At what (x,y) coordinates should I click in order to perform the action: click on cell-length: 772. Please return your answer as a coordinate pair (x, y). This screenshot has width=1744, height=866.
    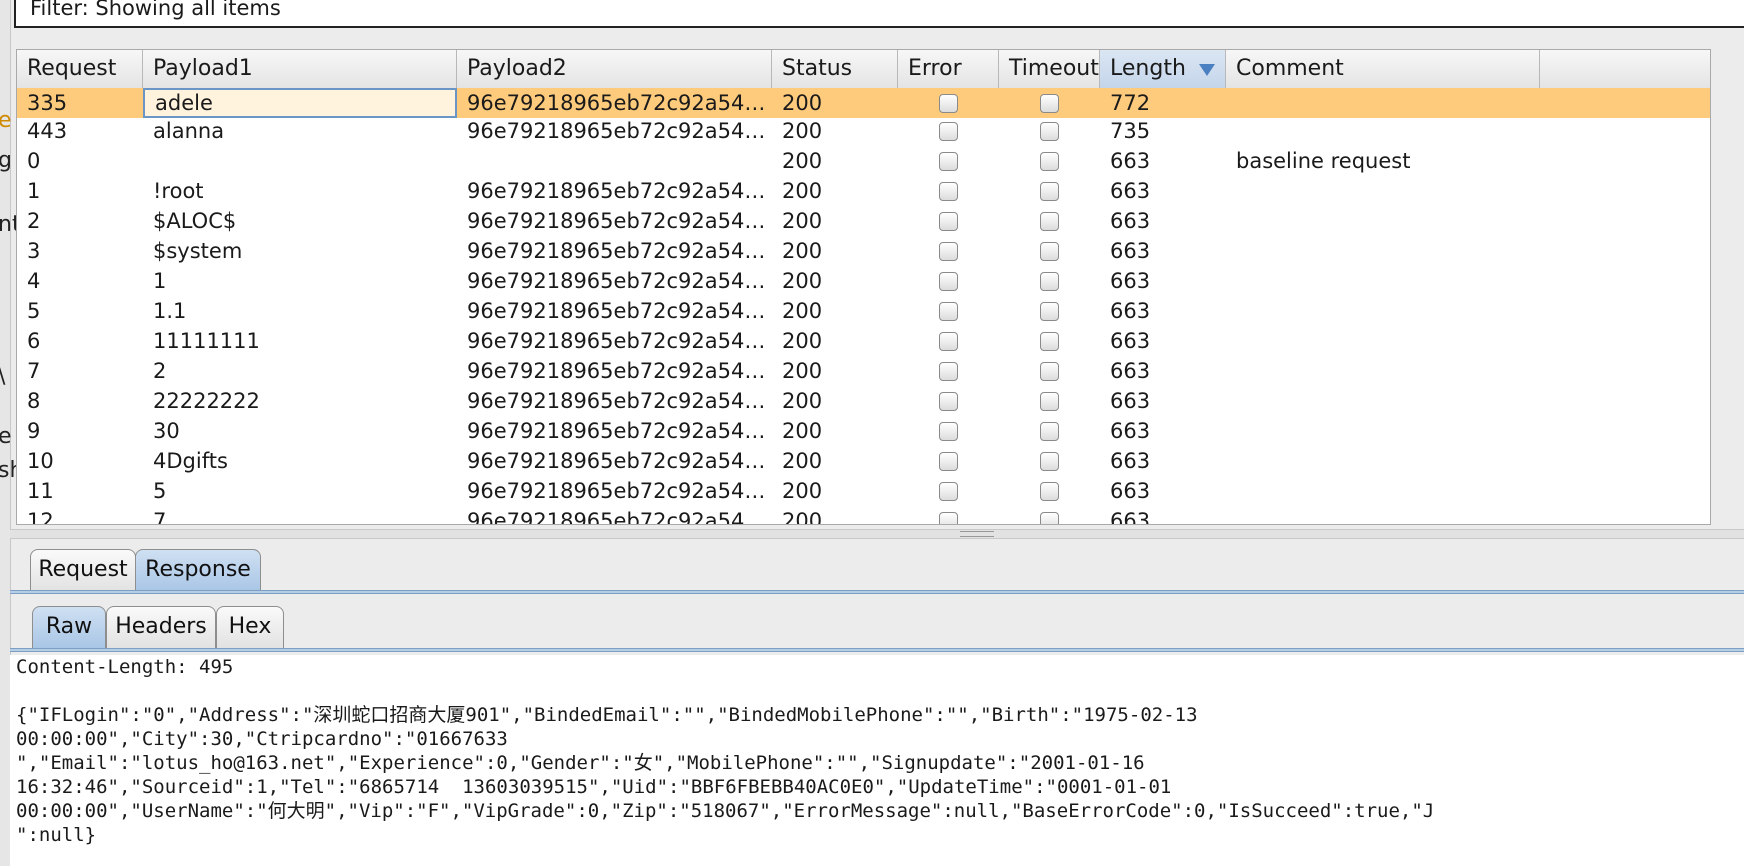
    Looking at the image, I should click on (1130, 103).